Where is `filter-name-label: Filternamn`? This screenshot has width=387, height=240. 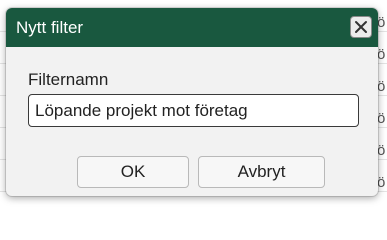 filter-name-label: Filternamn is located at coordinates (68, 79).